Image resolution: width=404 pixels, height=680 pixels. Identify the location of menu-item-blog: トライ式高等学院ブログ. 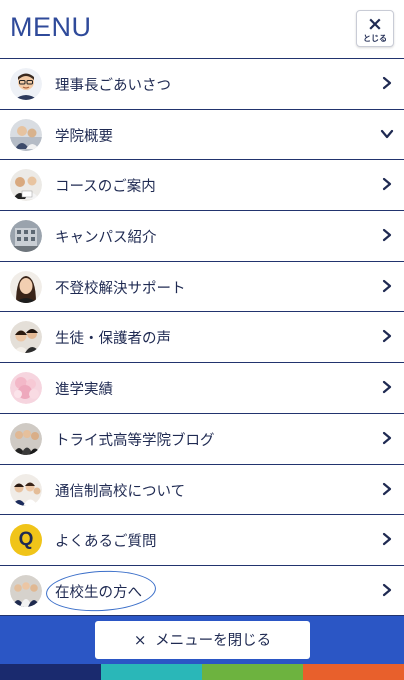
(202, 438).